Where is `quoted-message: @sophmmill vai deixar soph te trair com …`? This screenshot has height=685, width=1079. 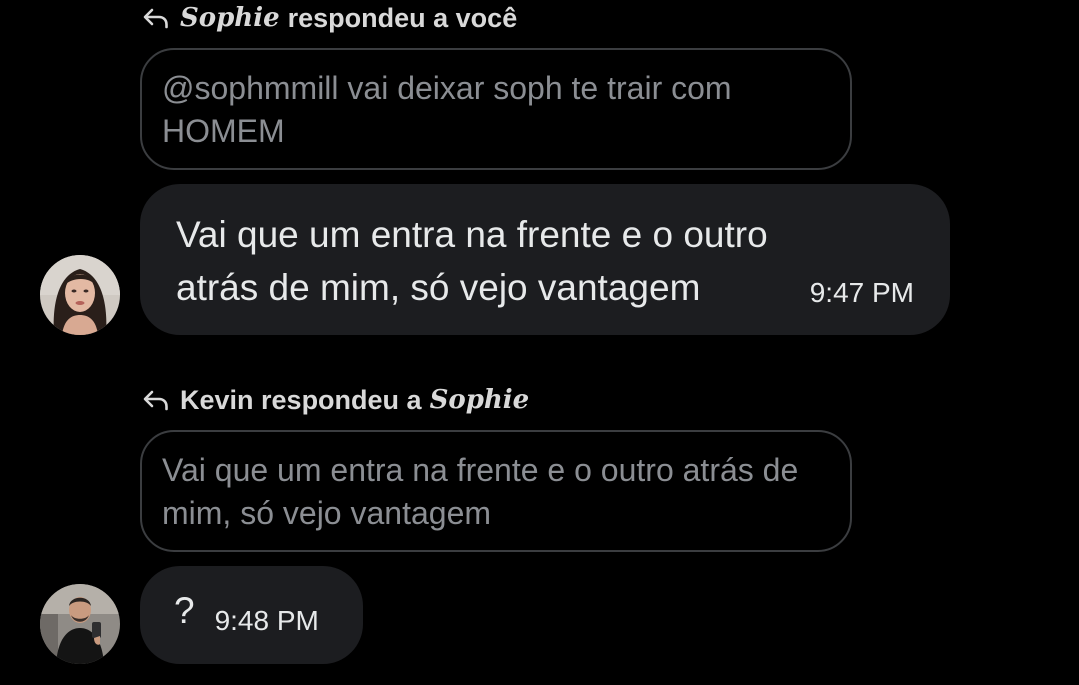
quoted-message: @sophmmill vai deixar soph te trair com … is located at coordinates (496, 109).